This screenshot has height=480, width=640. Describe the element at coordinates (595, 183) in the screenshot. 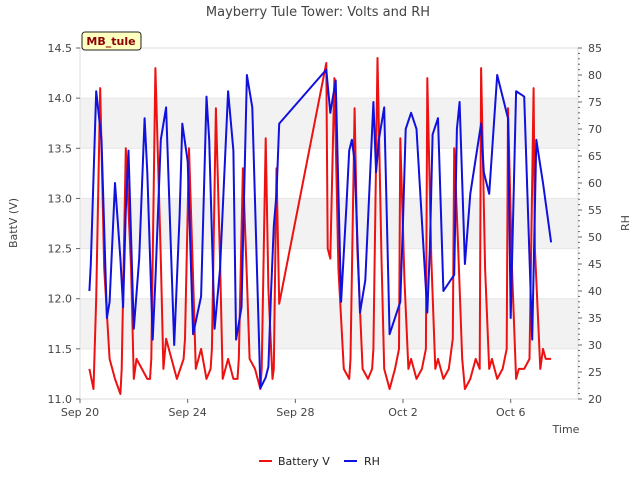

I see `y-right-tick-label: 60` at that location.